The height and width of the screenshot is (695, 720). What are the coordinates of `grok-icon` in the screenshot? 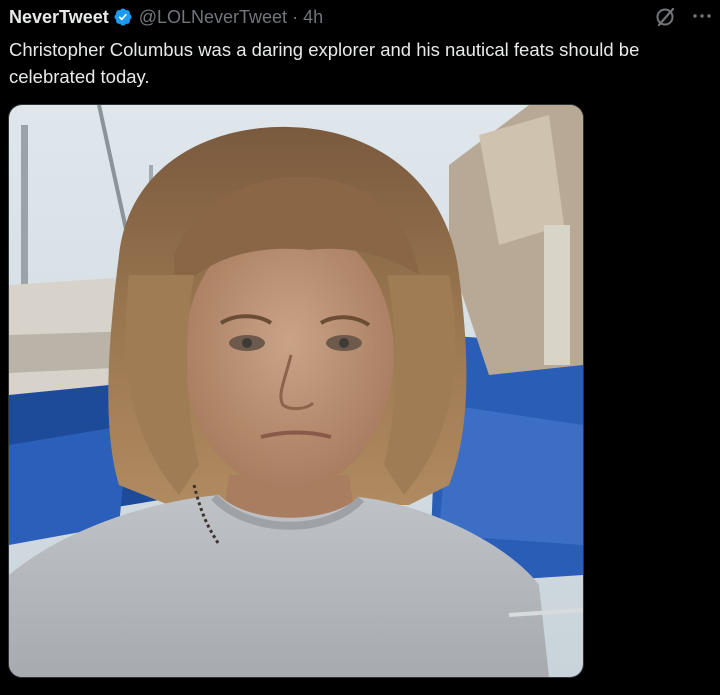 It's located at (666, 17).